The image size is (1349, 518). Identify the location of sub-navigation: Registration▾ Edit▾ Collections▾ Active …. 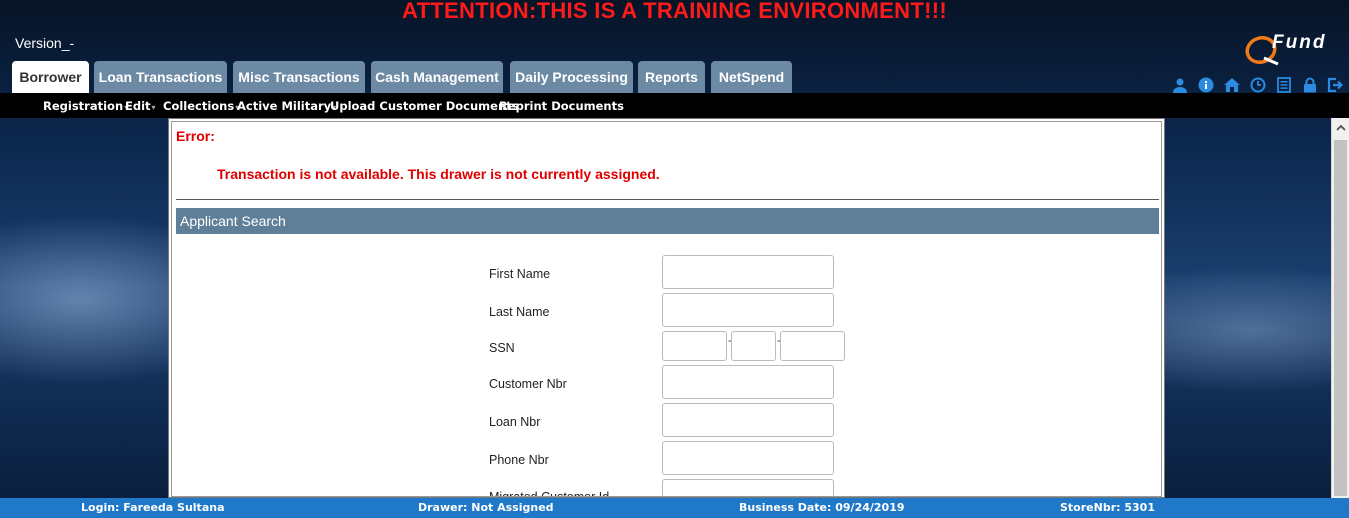
(674, 105).